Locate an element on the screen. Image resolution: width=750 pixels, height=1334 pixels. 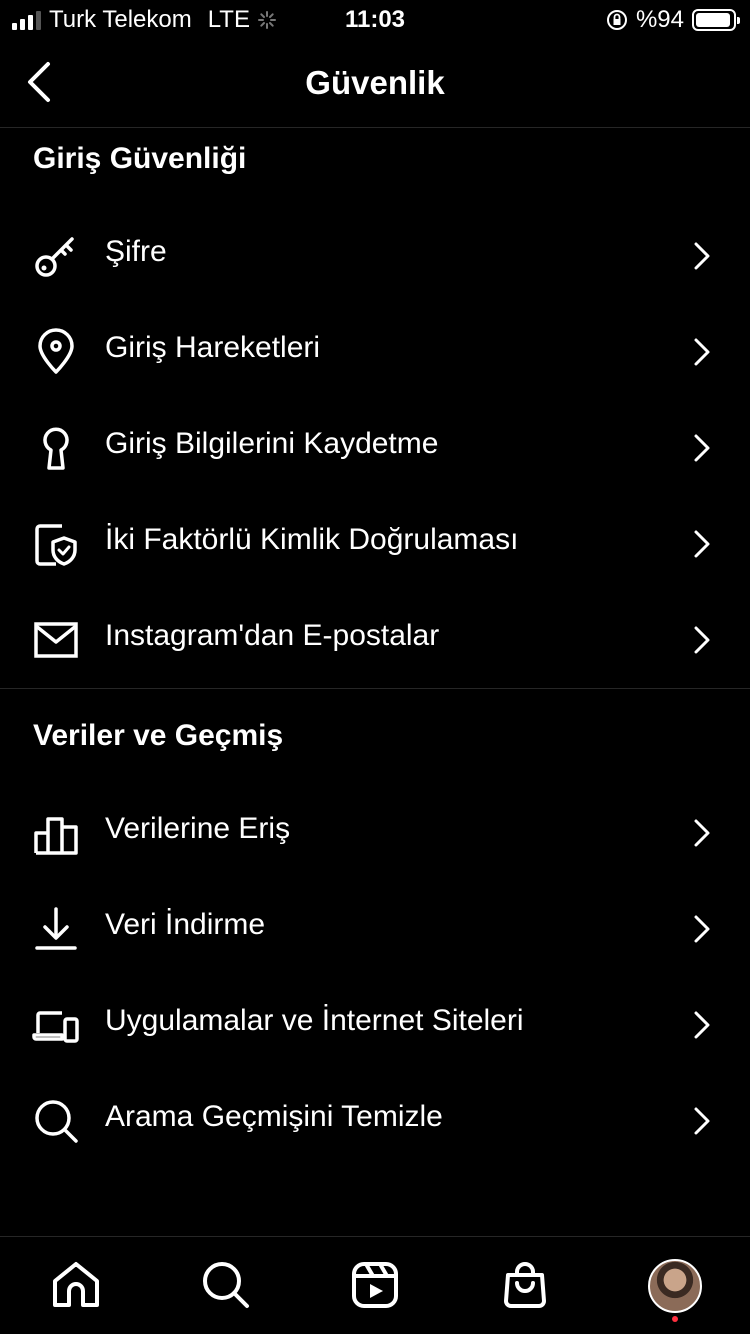
menu-item-saved-login-info: Giriş Bilgilerini Kaydetme is located at coordinates (375, 448).